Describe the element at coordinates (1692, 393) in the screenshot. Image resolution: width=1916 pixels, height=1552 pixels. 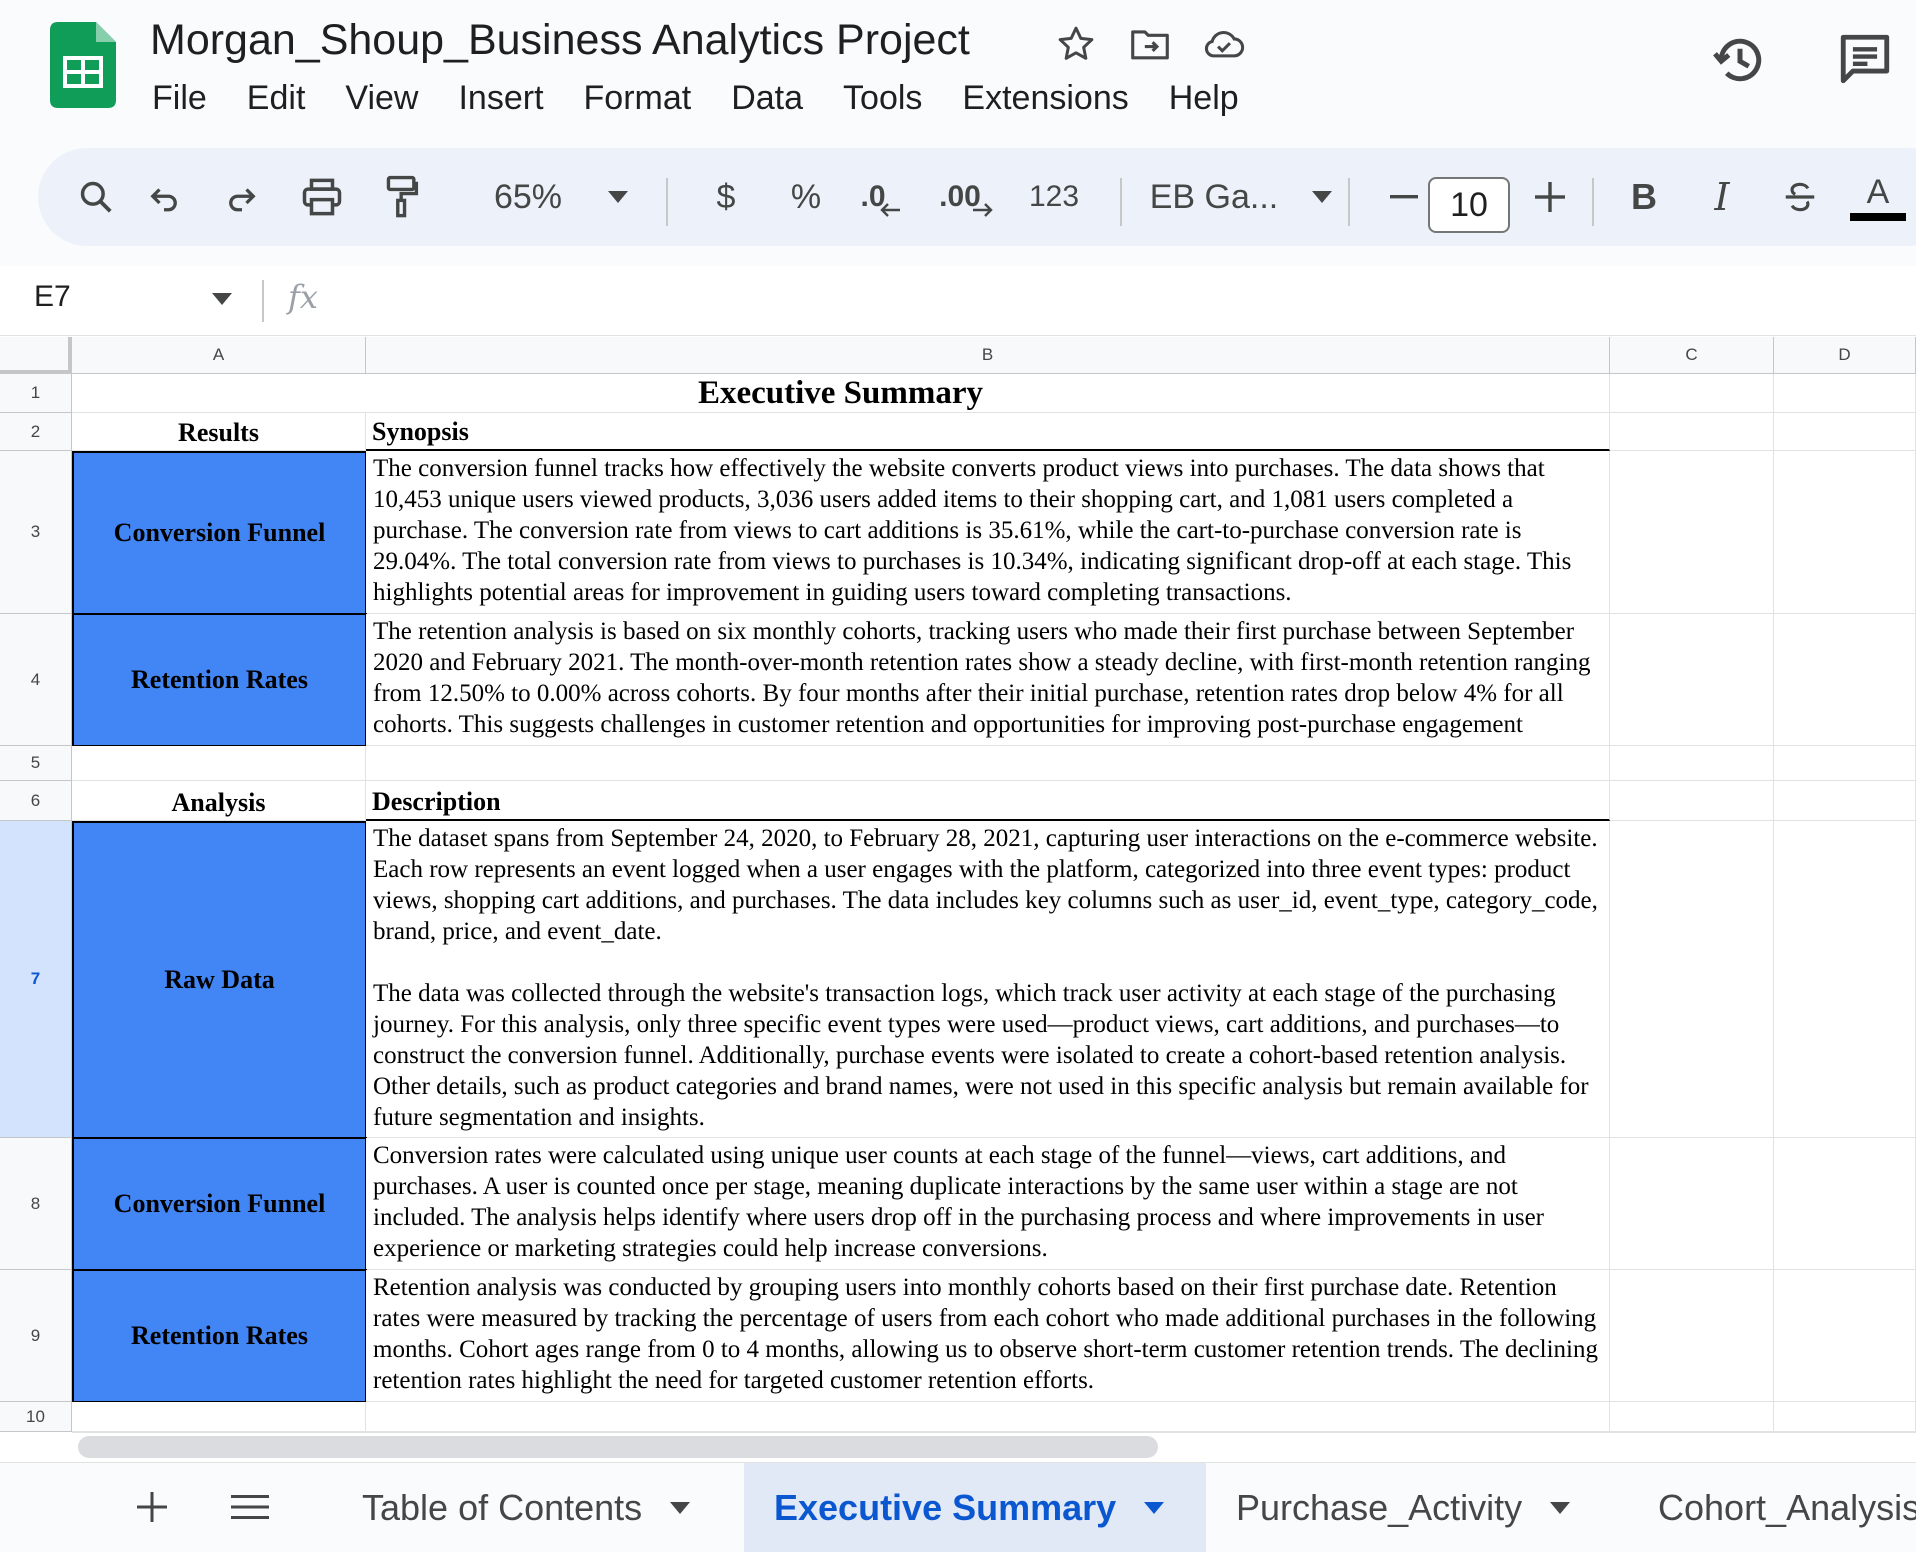
I see `cell-c1` at that location.